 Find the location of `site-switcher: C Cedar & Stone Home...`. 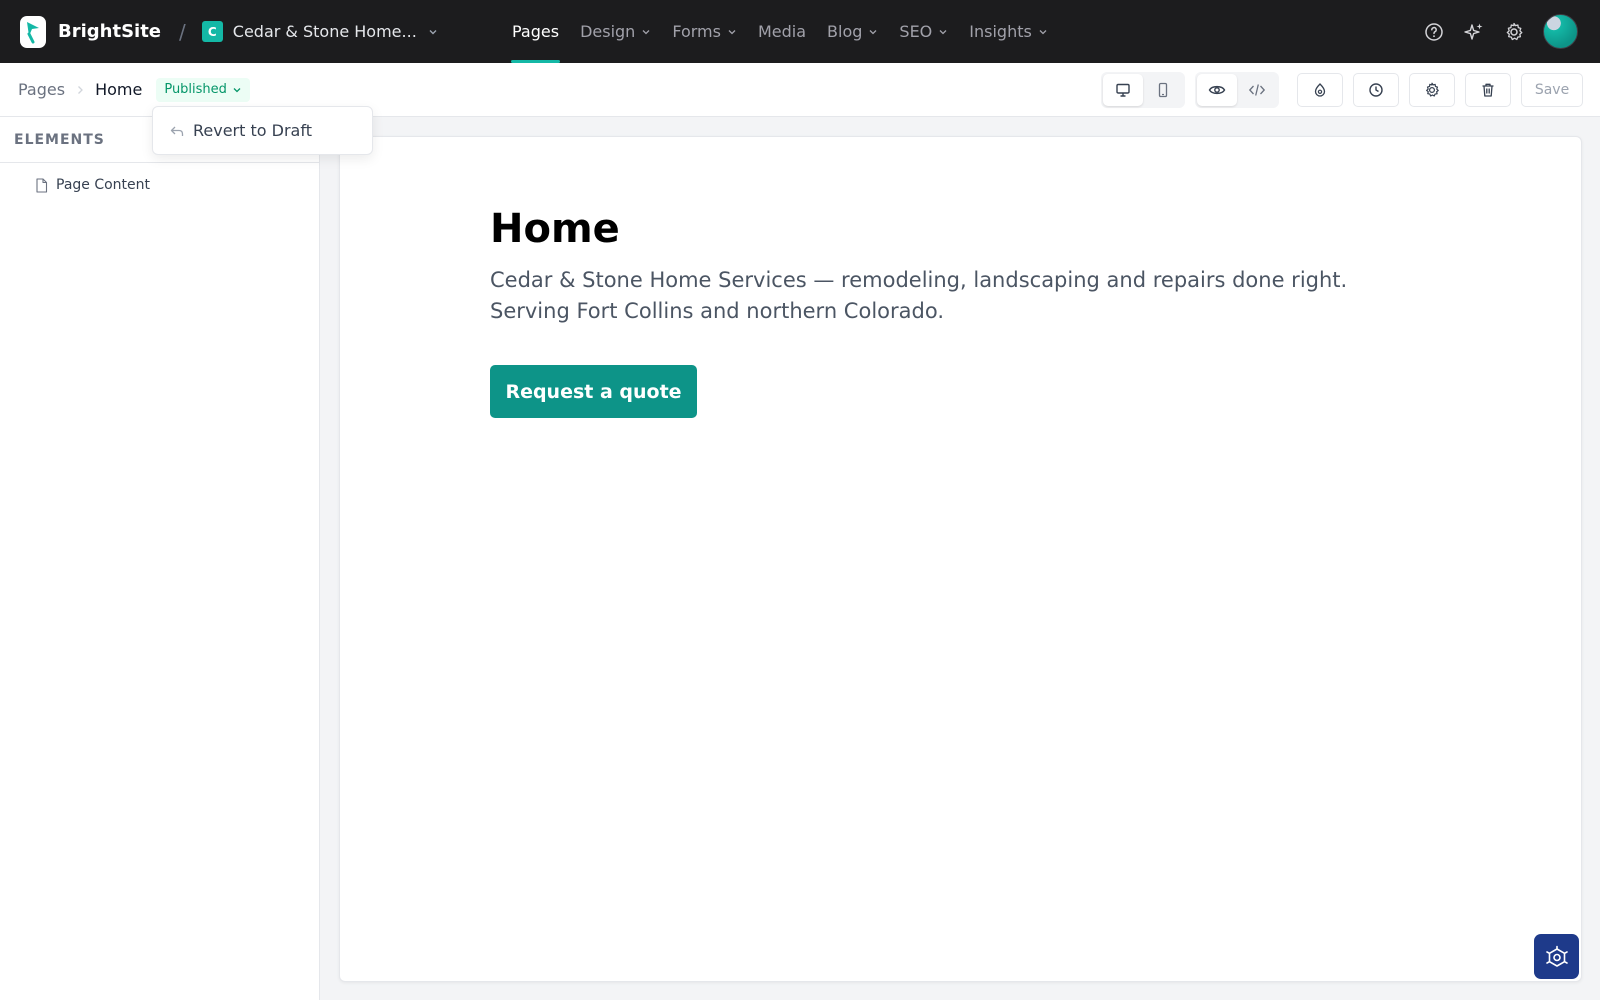

site-switcher: C Cedar & Stone Home... is located at coordinates (320, 31).